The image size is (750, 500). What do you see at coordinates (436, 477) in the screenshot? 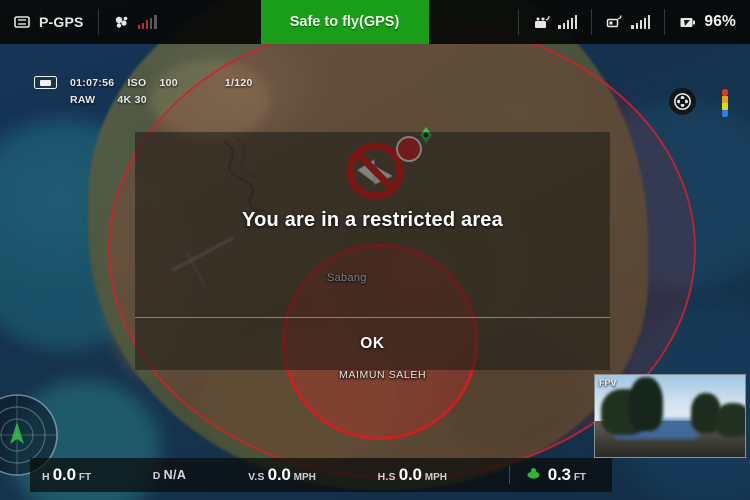
I see `hspeed-unit: MPH` at bounding box center [436, 477].